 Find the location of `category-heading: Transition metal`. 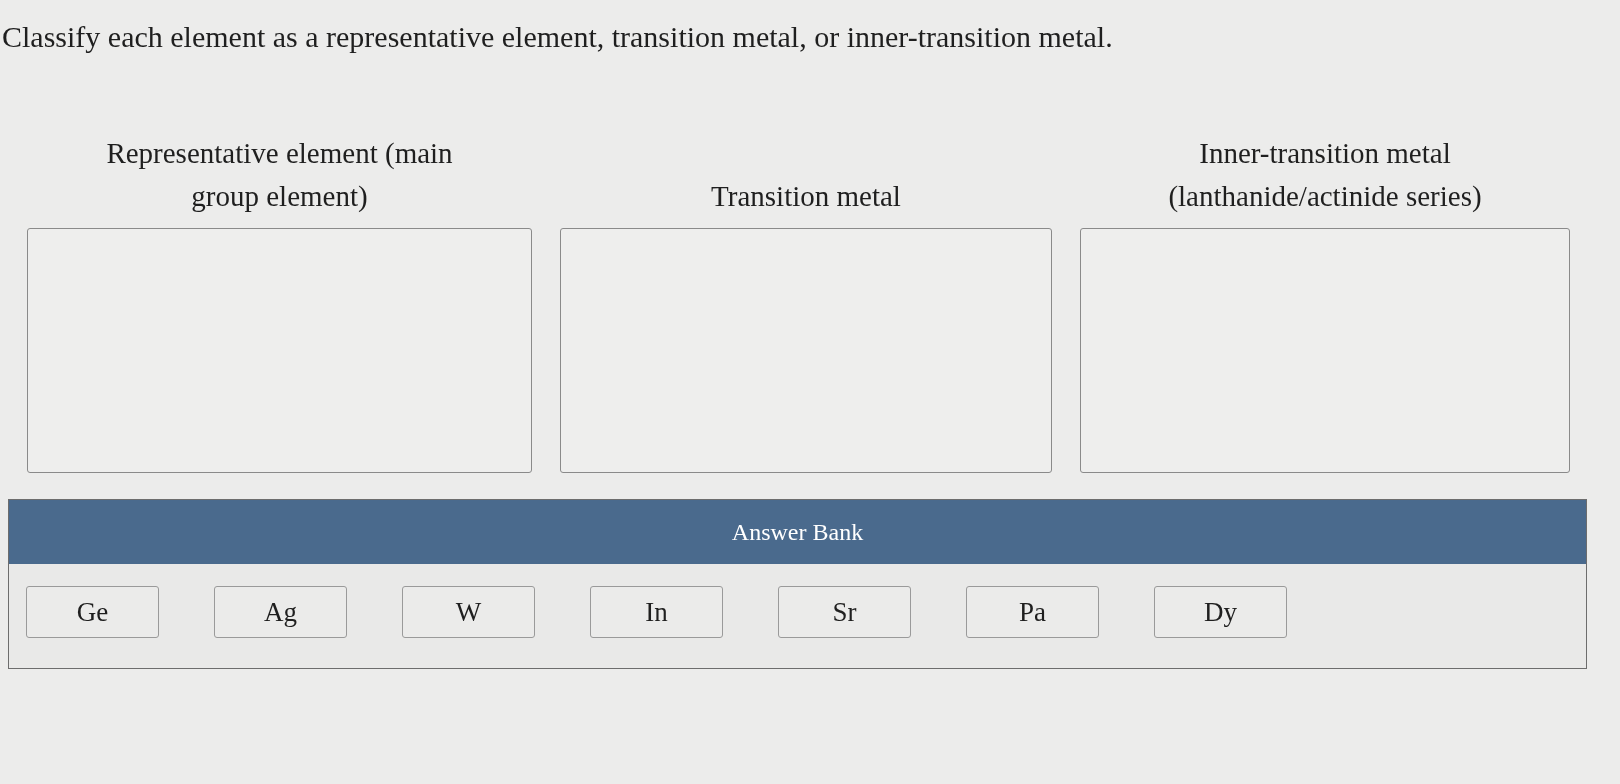

category-heading: Transition metal is located at coordinates (806, 196).